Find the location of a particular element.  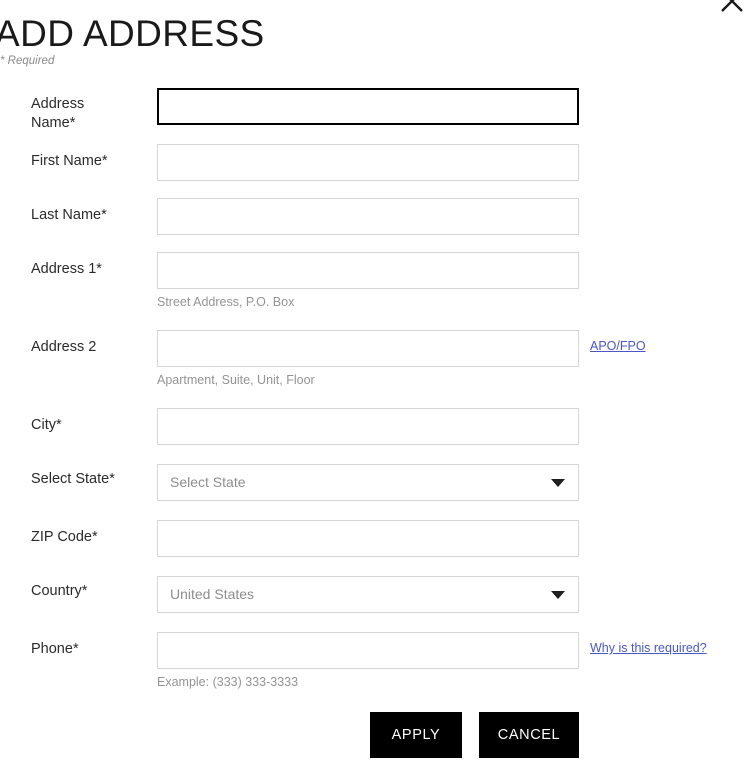

label-text-phone: Phone is located at coordinates (52, 649).